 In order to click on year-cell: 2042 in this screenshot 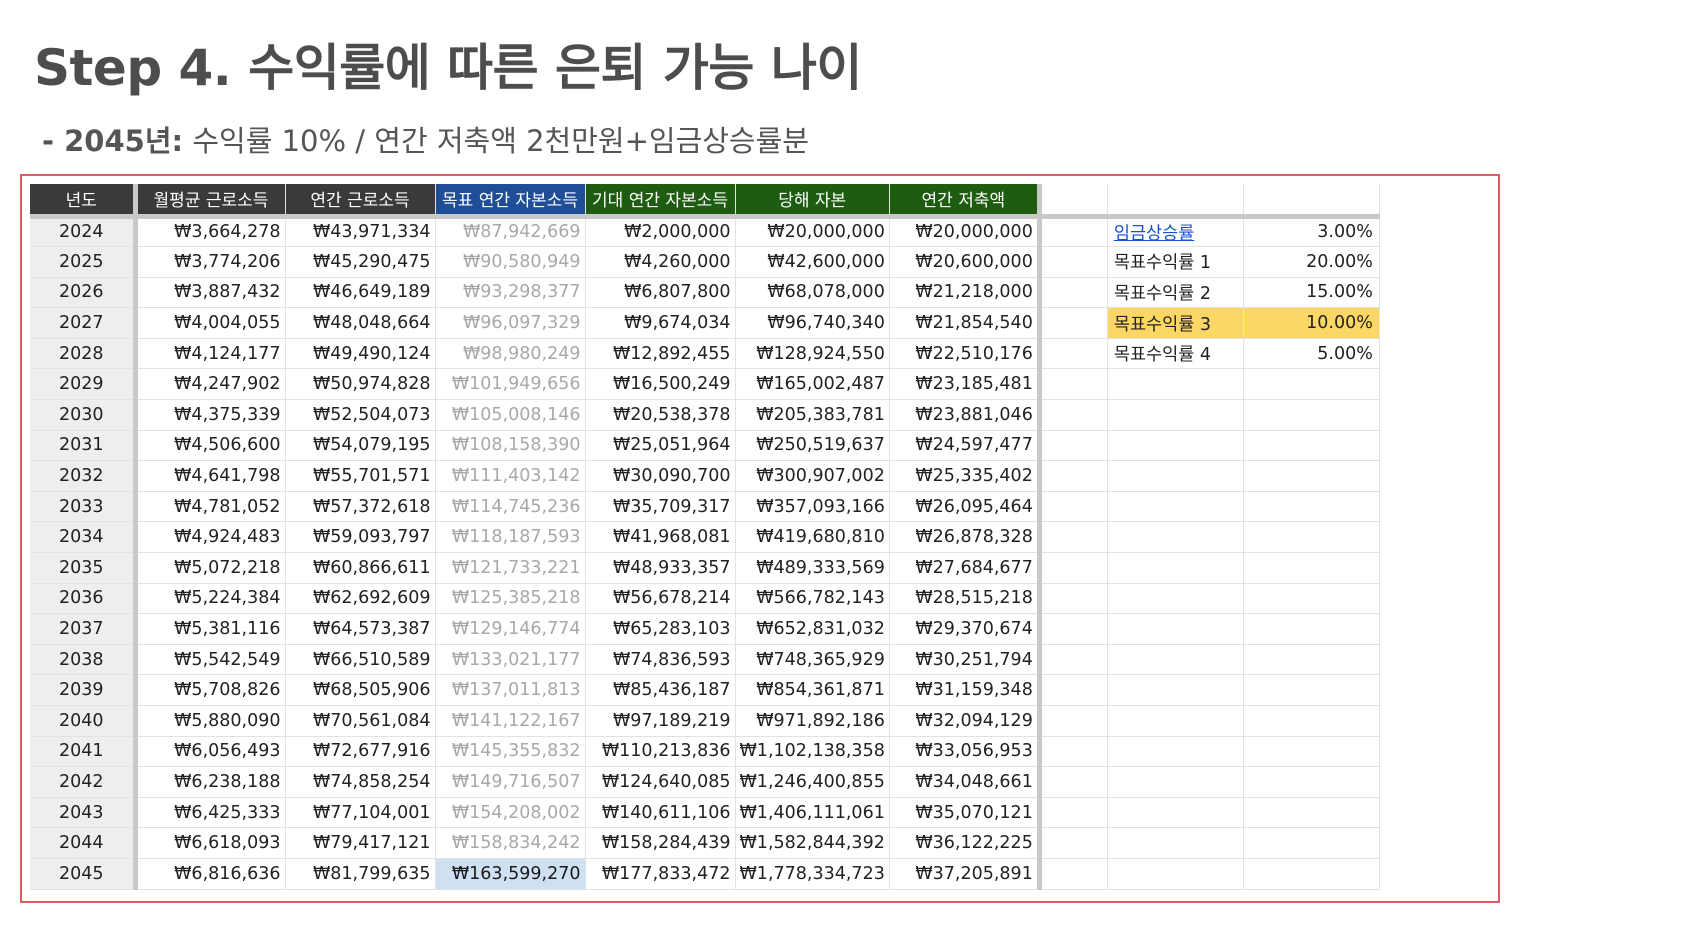, I will do `click(84, 782)`.